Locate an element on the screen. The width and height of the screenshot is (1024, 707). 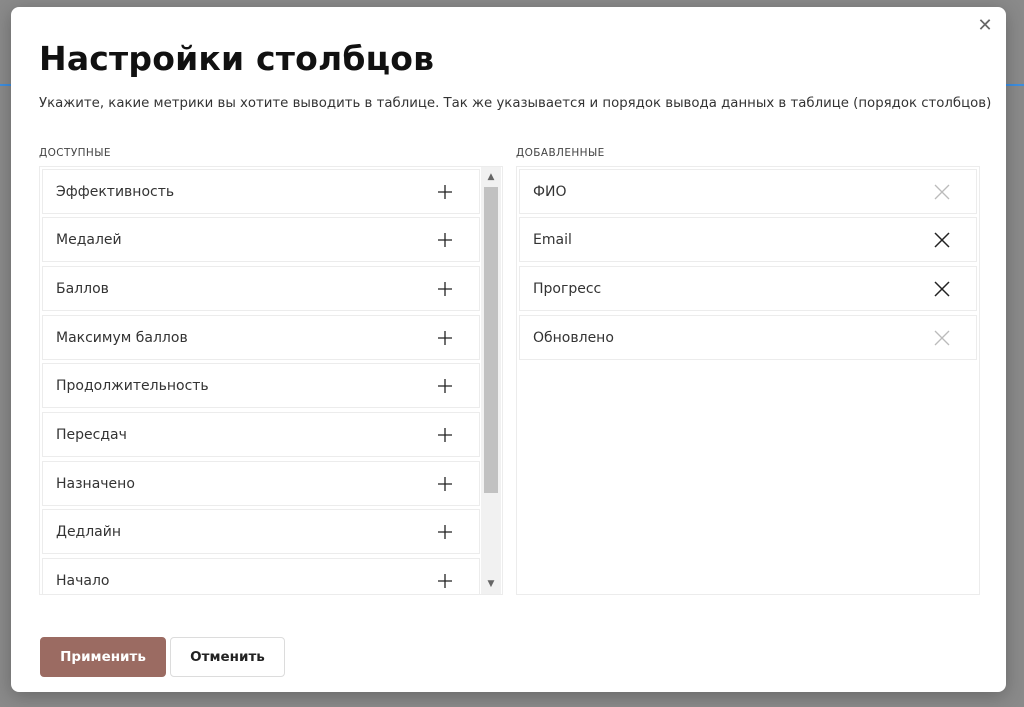
available-item-label: Эффективность is located at coordinates (115, 192).